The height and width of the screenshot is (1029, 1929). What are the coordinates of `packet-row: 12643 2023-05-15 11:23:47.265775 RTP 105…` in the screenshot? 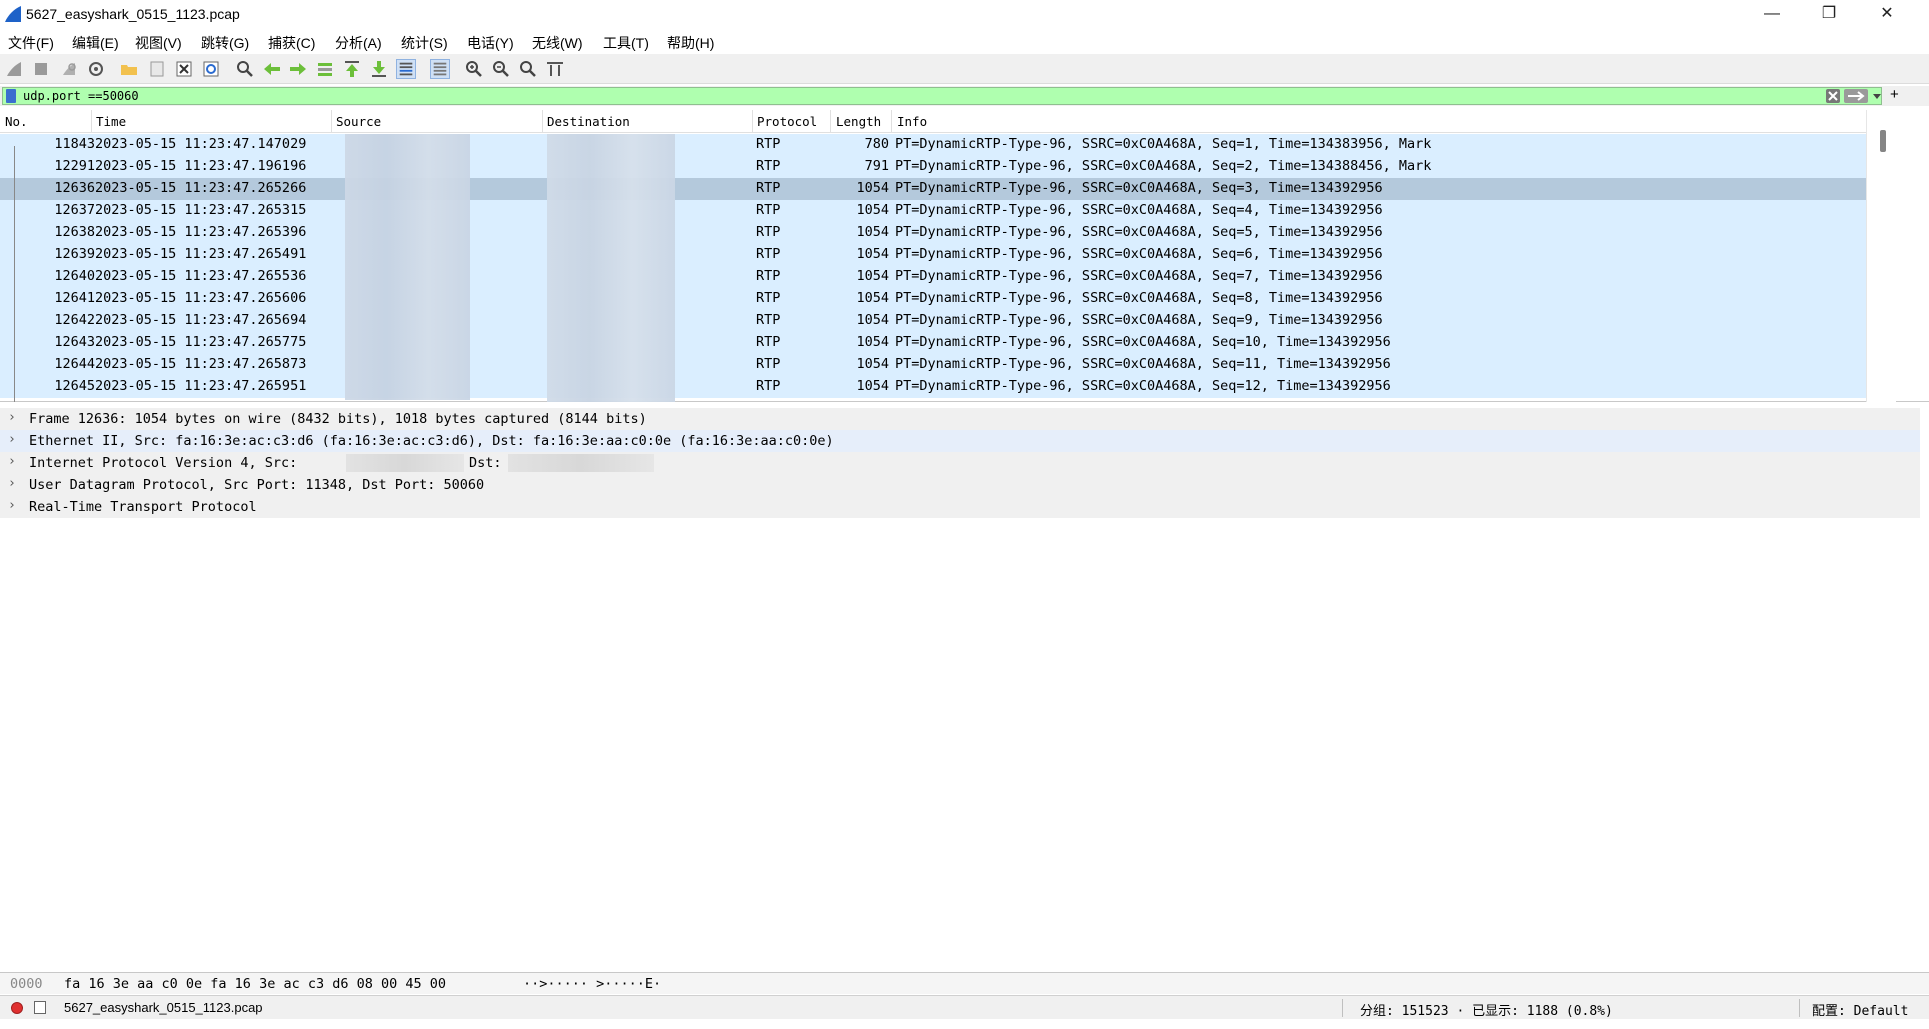 It's located at (933, 343).